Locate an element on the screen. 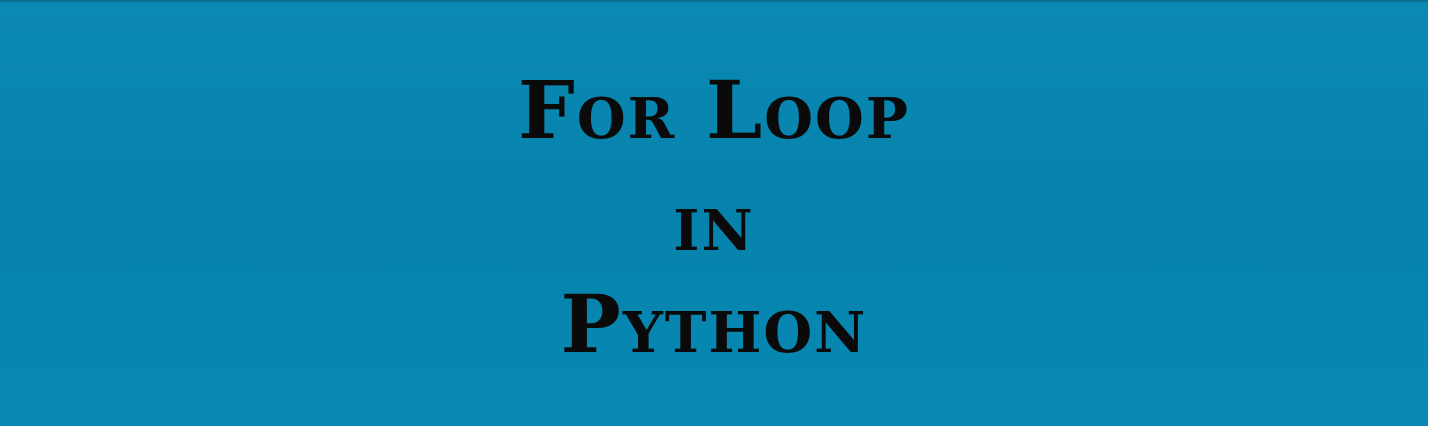 The width and height of the screenshot is (1434, 428). title-line-3: Python is located at coordinates (714, 324).